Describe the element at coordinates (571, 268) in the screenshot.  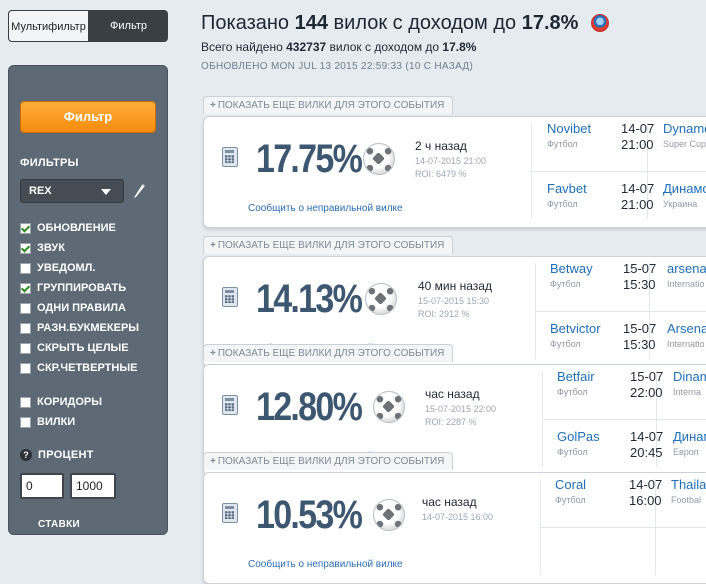
I see `bookmaker-link: Betway` at that location.